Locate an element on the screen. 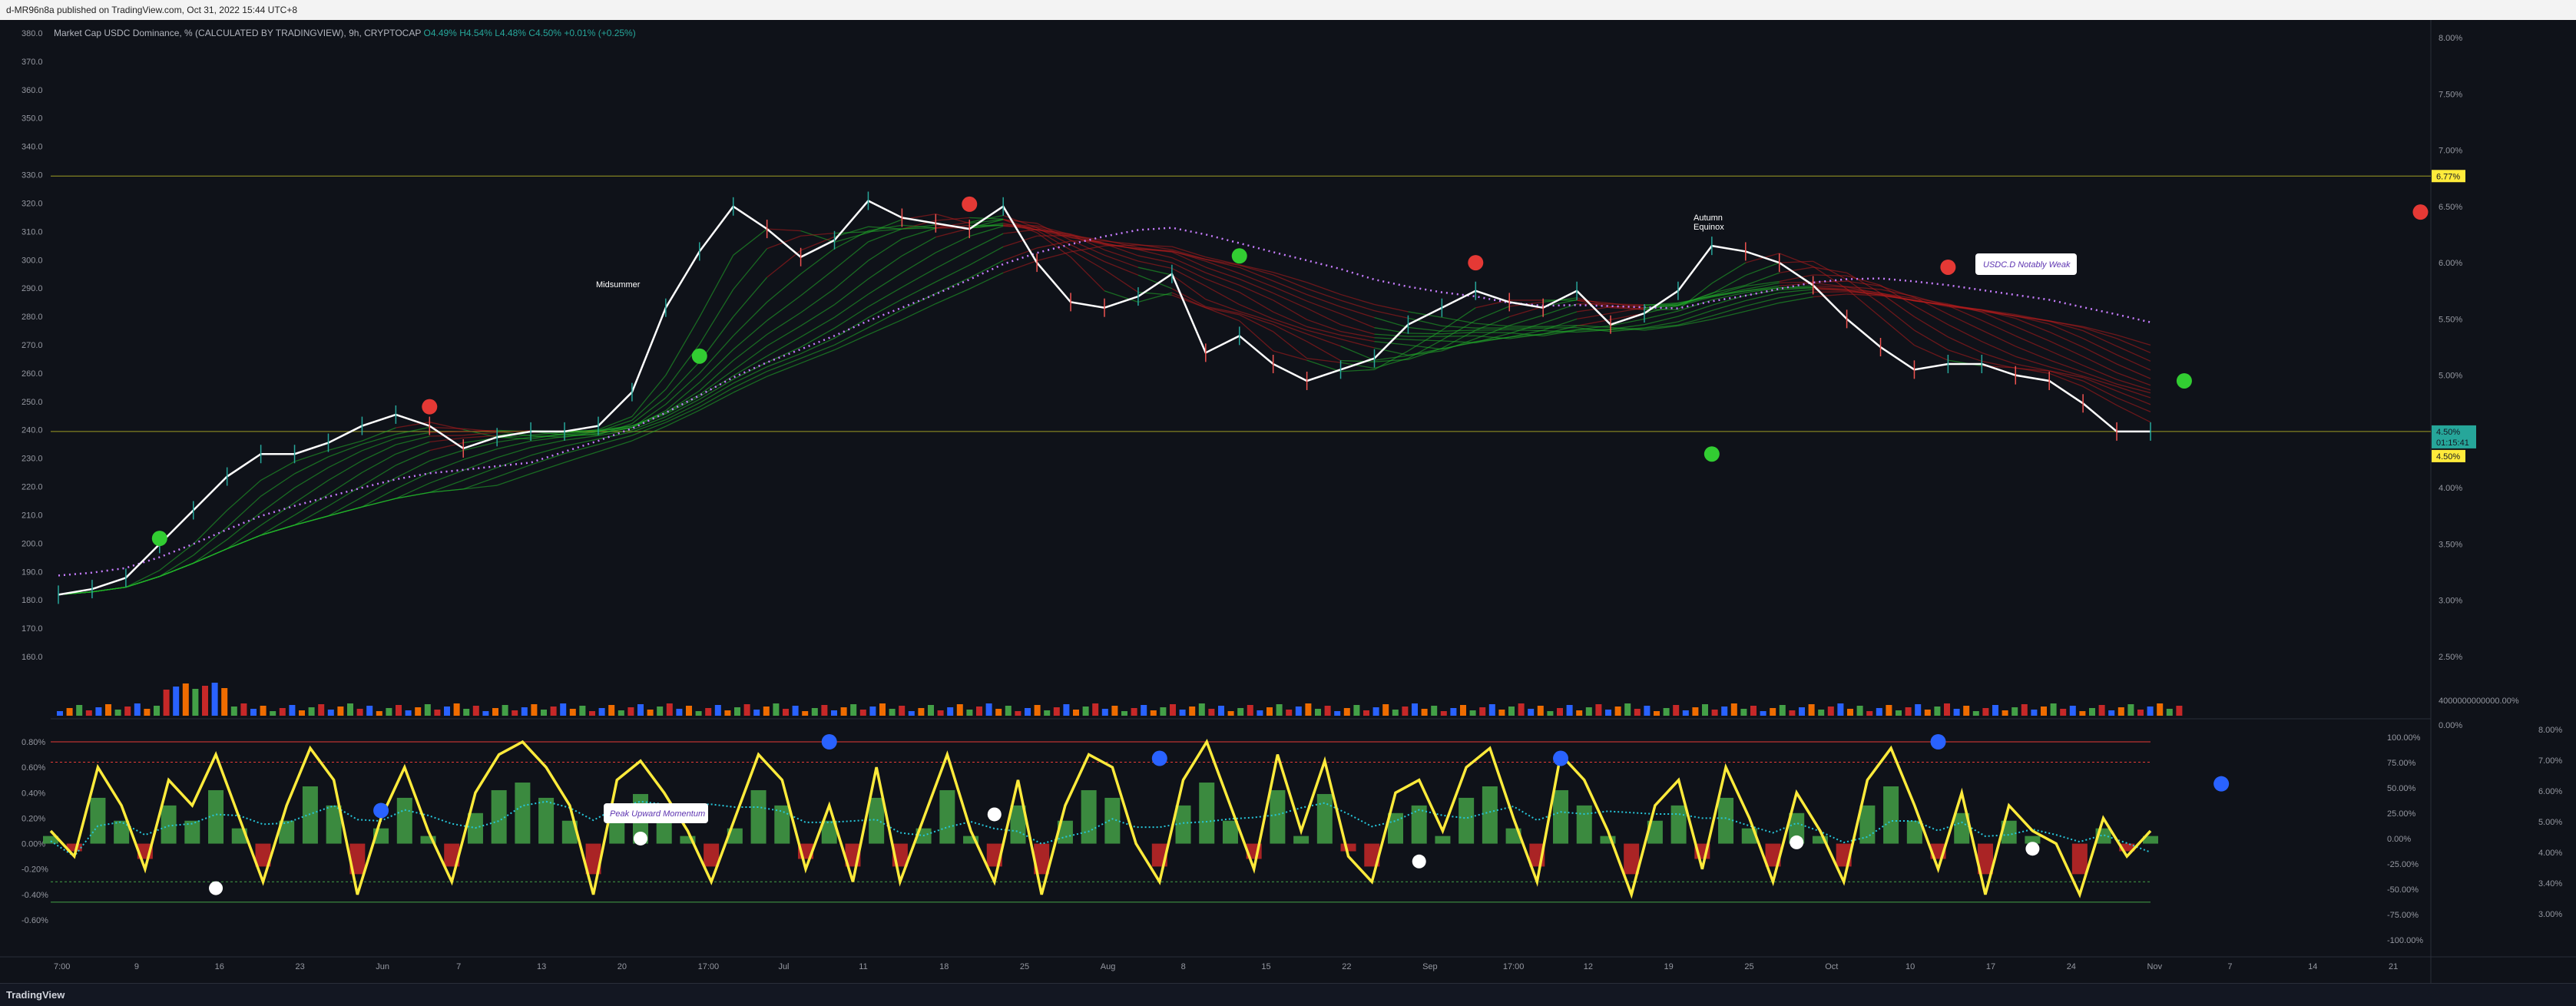  tradingview-logo: TradingView is located at coordinates (32, 995).